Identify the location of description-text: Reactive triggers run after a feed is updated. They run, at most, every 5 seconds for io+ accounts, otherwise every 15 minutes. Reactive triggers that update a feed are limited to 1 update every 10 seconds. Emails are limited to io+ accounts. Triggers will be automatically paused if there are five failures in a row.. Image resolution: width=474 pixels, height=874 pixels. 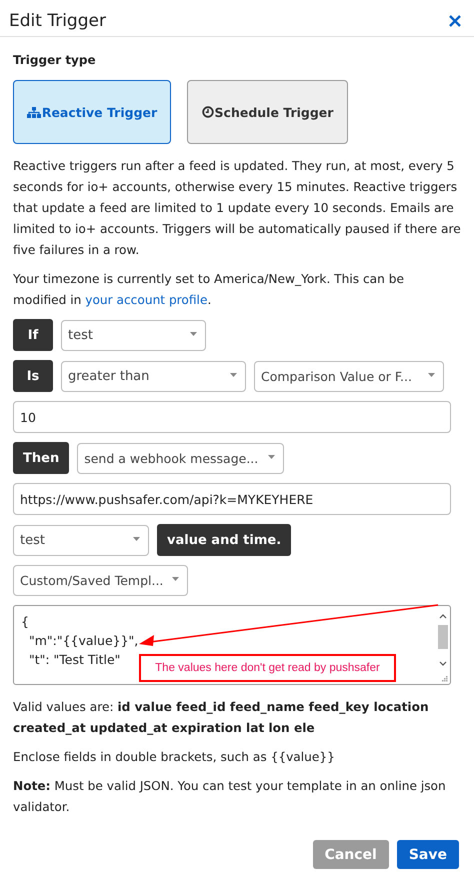
(237, 208).